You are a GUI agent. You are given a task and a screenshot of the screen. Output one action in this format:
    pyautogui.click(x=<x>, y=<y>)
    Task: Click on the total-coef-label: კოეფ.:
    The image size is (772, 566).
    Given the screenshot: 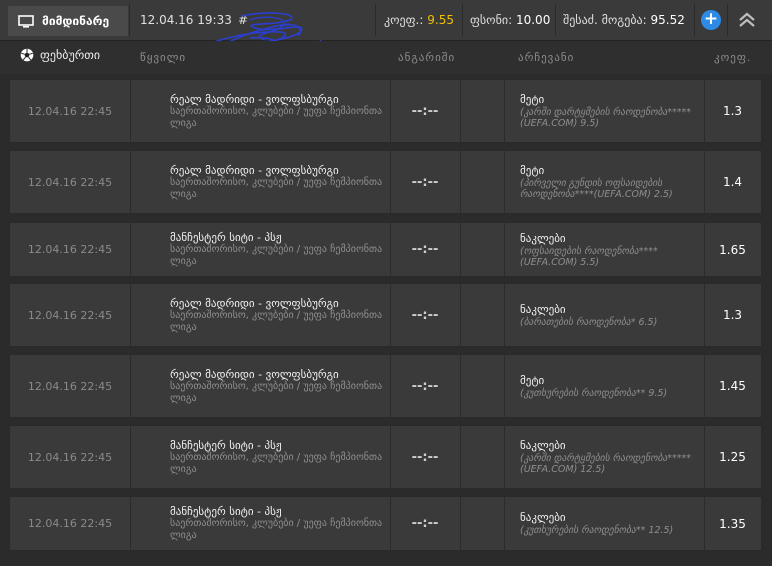 What is the action you would take?
    pyautogui.click(x=404, y=20)
    